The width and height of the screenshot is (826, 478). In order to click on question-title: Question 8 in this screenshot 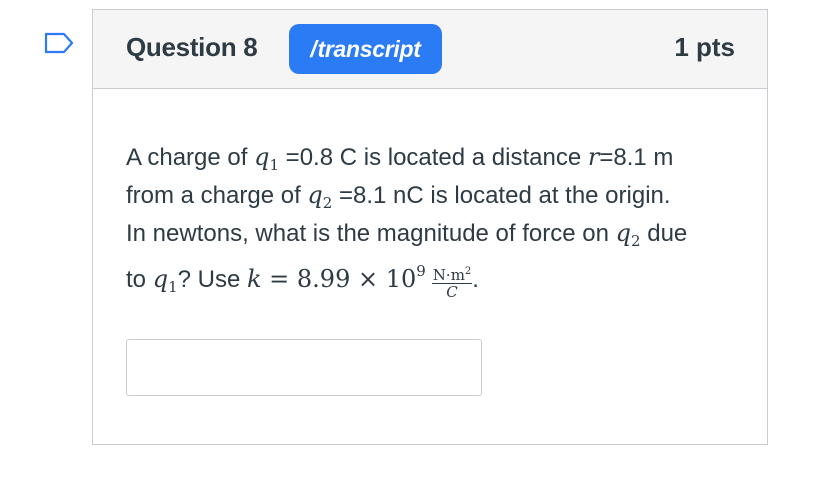, I will do `click(192, 47)`.